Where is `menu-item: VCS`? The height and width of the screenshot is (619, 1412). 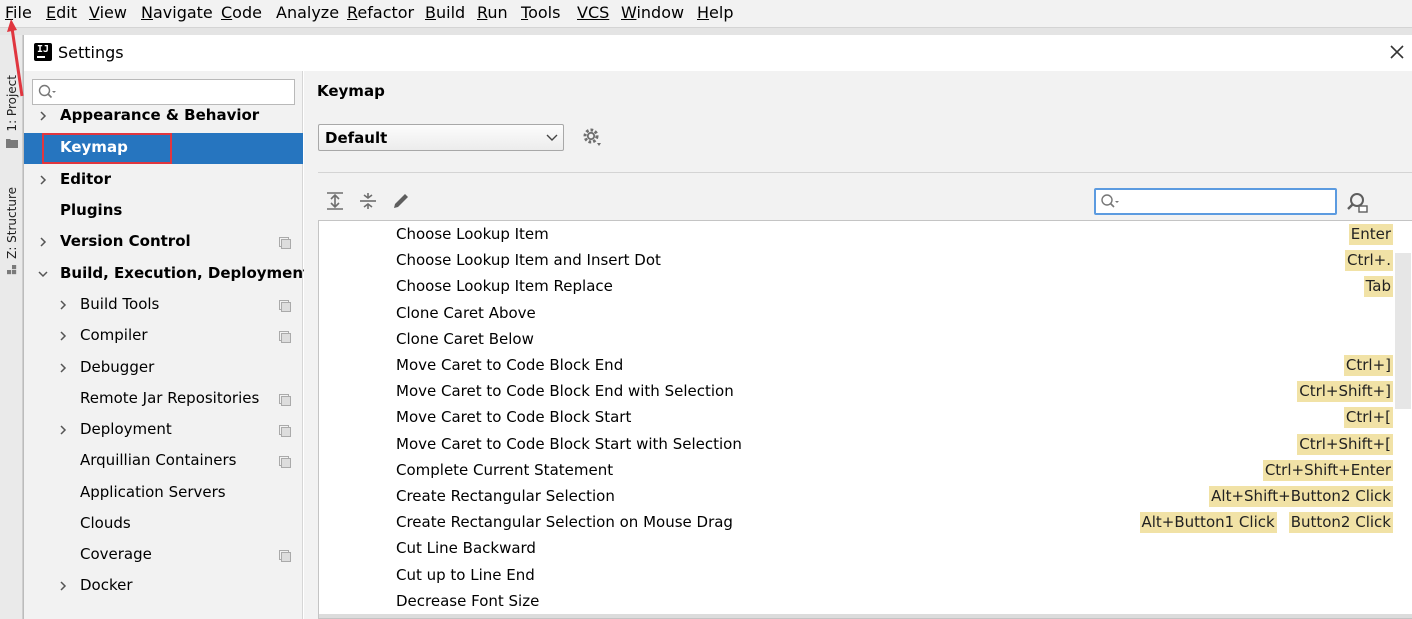 menu-item: VCS is located at coordinates (593, 13).